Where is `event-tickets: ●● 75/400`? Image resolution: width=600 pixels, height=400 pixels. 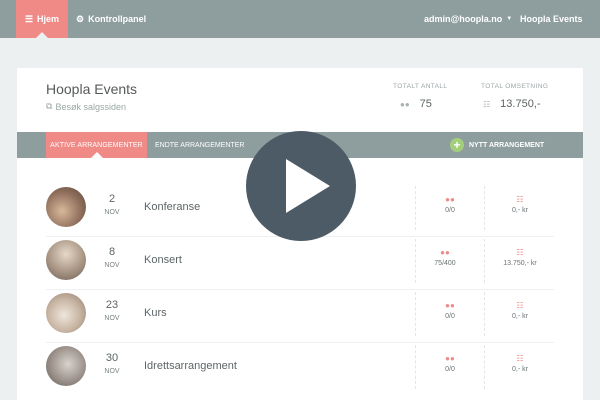
event-tickets: ●● 75/400 is located at coordinates (445, 257).